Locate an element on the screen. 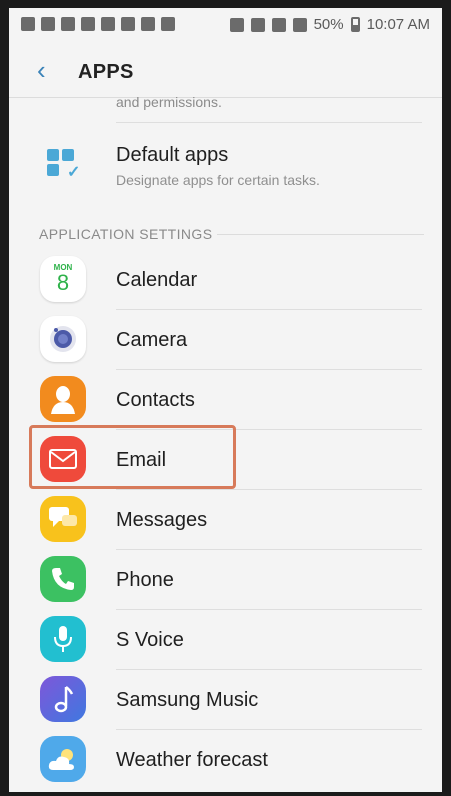 The width and height of the screenshot is (451, 796). section-header: APPLICATION SETTINGS is located at coordinates (126, 234).